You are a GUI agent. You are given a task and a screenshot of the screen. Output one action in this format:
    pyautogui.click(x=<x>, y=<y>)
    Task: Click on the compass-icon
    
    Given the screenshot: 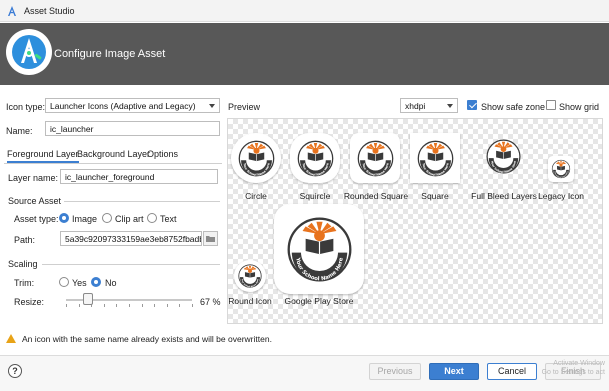 What is the action you would take?
    pyautogui.click(x=29, y=52)
    